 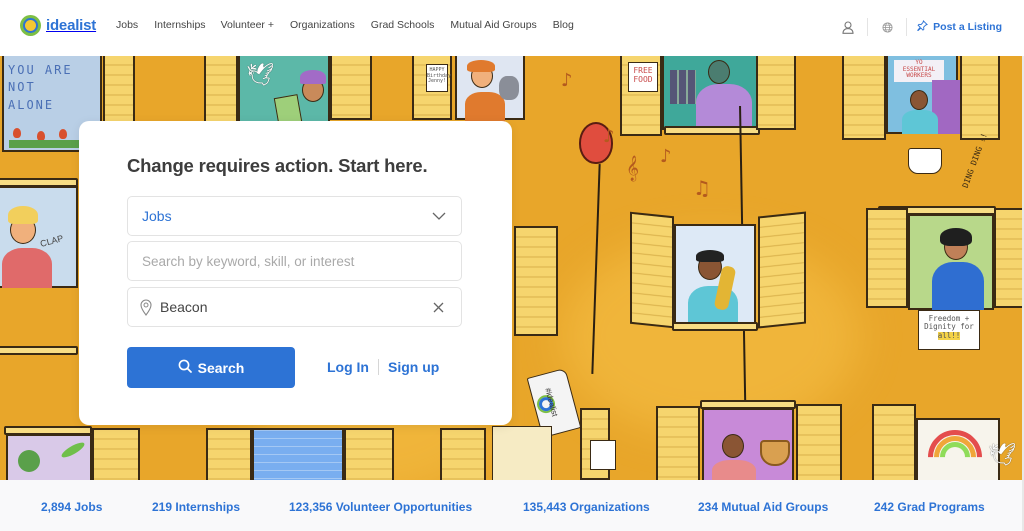 What do you see at coordinates (439, 216) in the screenshot?
I see `chevron-down-icon` at bounding box center [439, 216].